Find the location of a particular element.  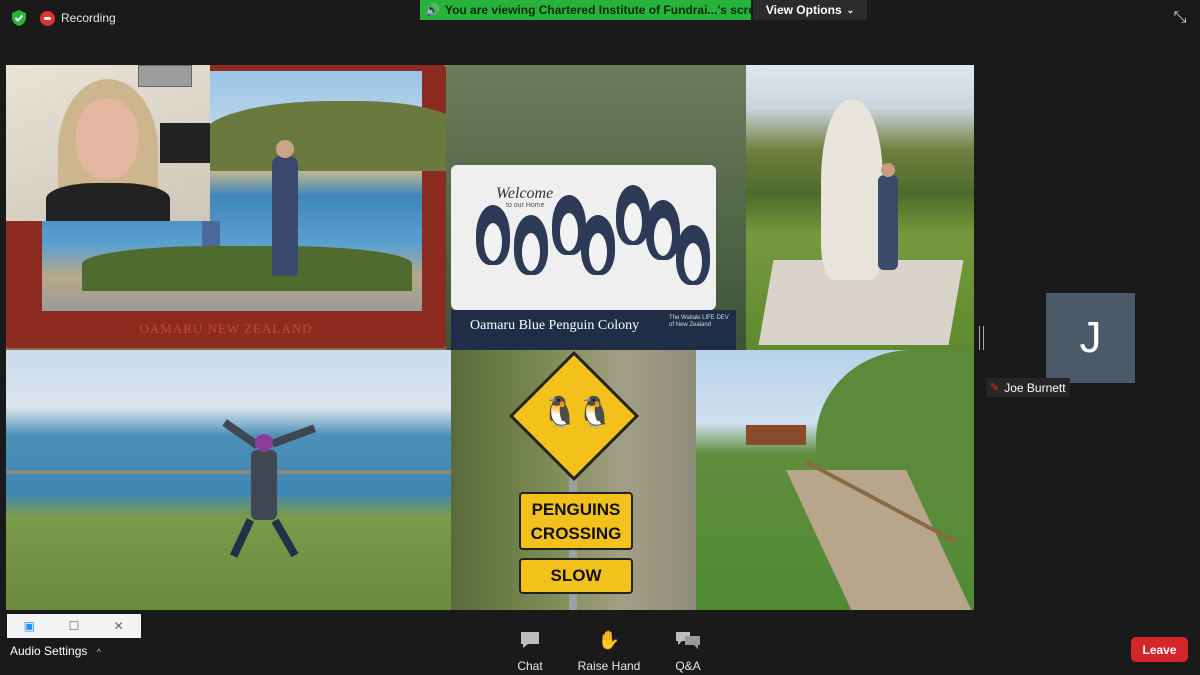

chevron-up-icon: ^ is located at coordinates (99, 652).